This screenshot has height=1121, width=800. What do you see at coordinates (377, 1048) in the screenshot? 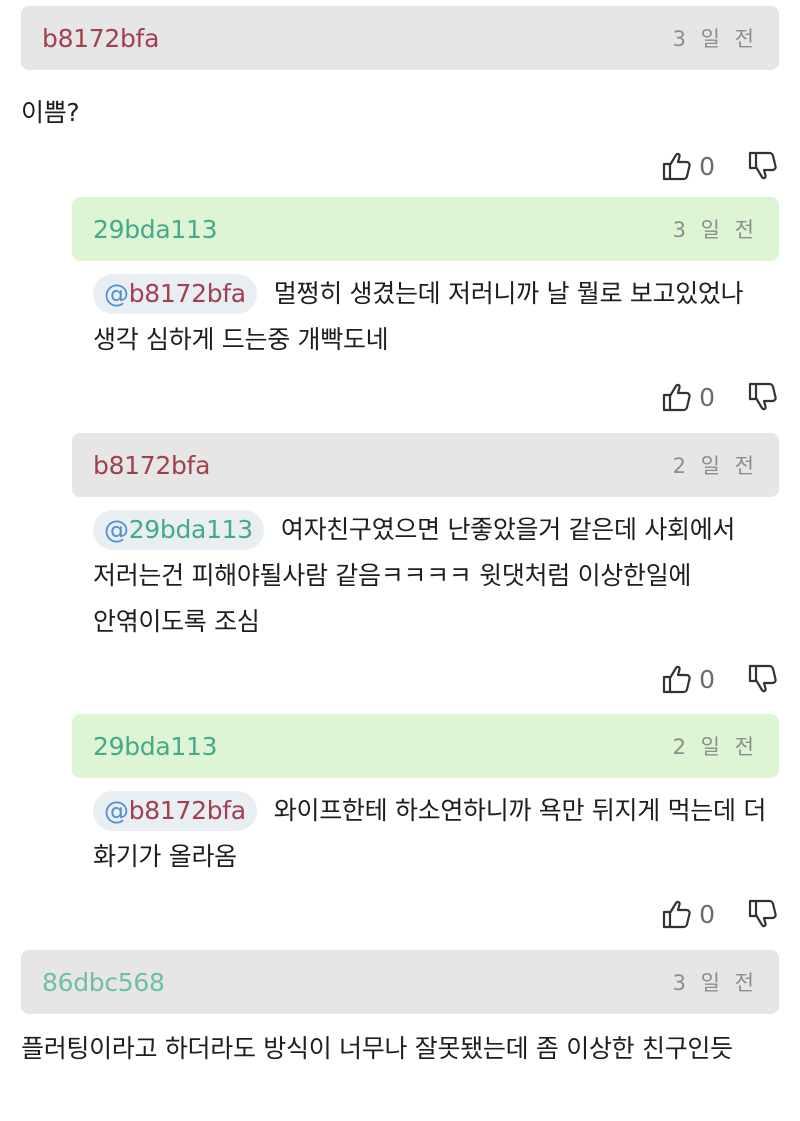
I see `comment-text: 플러팅이라고 하더라도 방식이 너무나 잘못됐는데 좀 이상한 친구인듯` at bounding box center [377, 1048].